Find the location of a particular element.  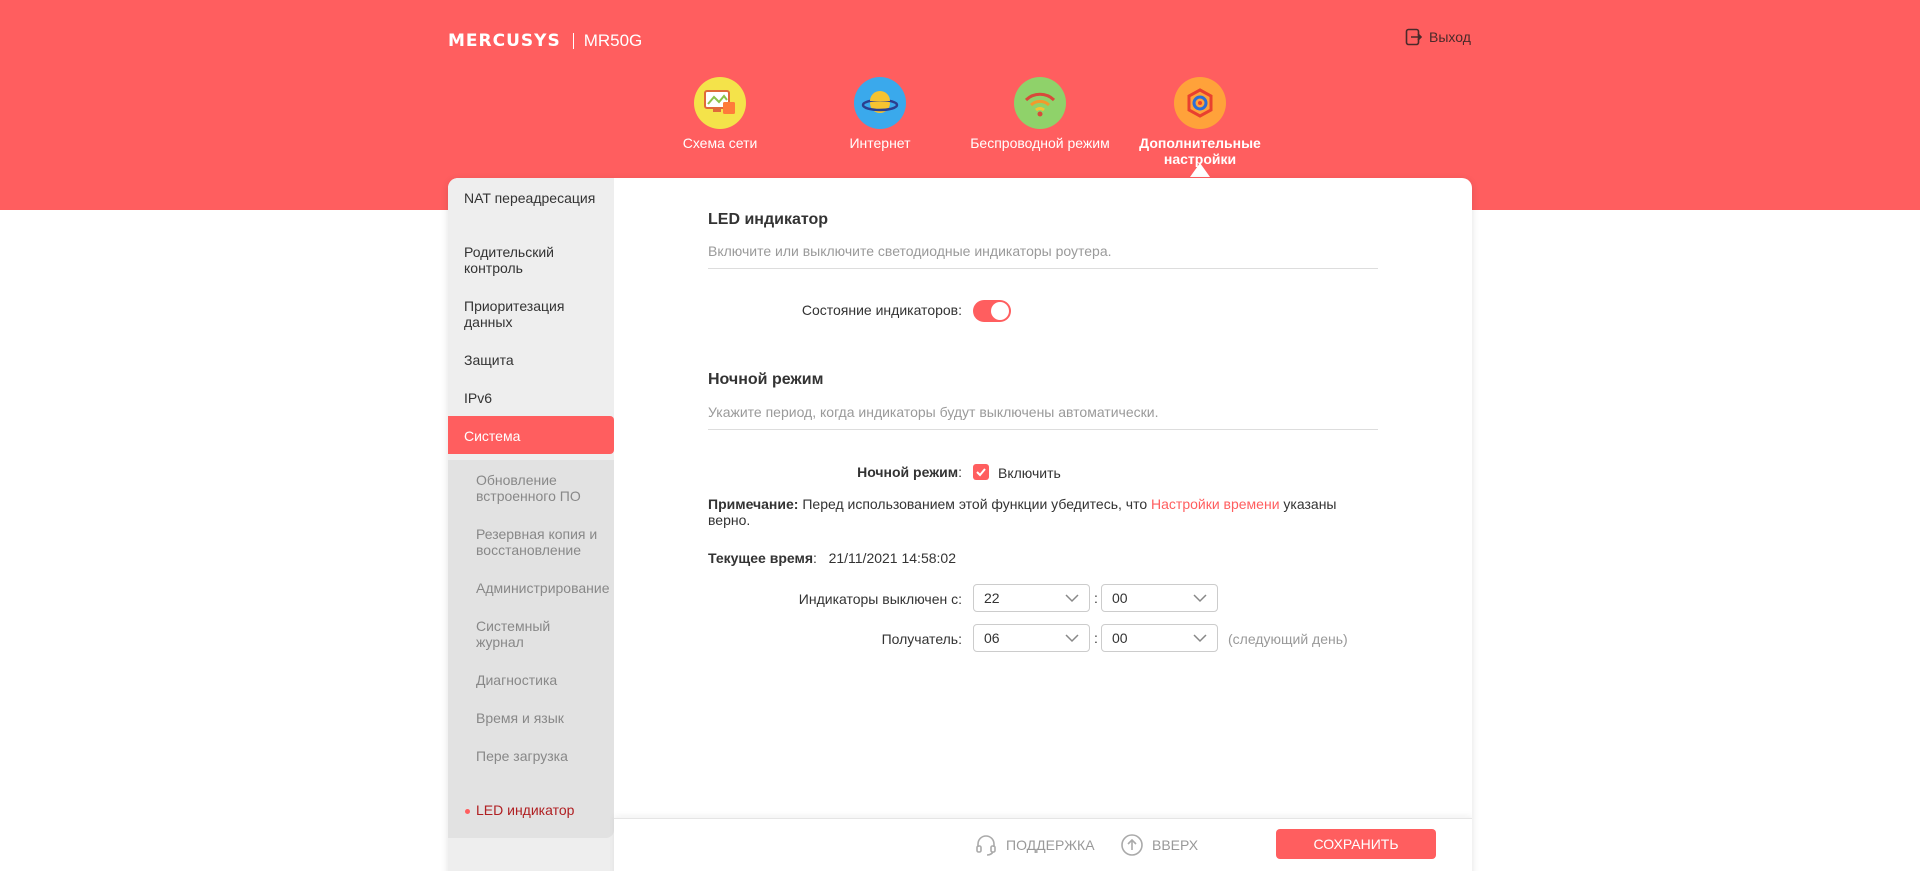

nav-wireless-label: Беспроводной режим is located at coordinates (1040, 143).